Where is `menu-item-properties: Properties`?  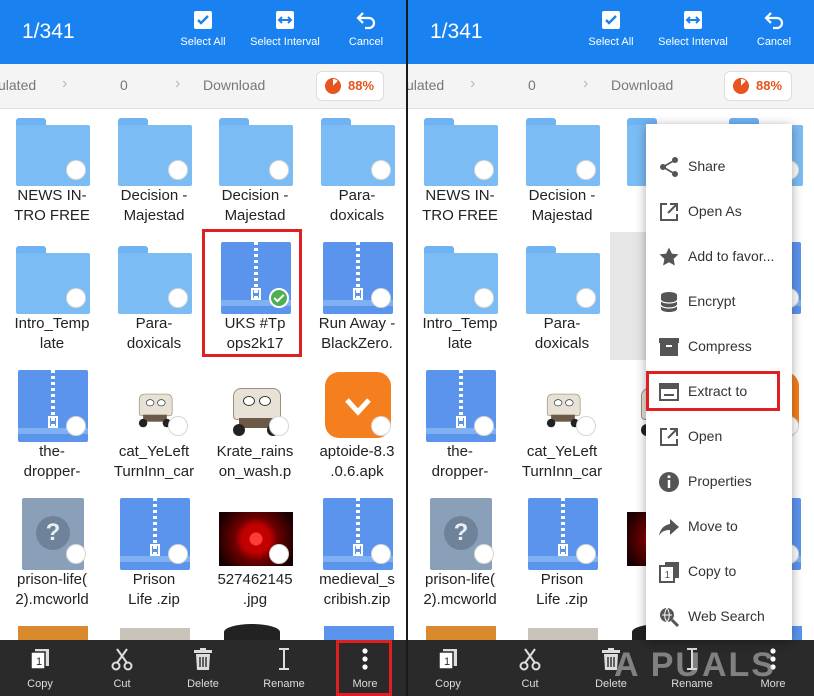 menu-item-properties: Properties is located at coordinates (719, 481).